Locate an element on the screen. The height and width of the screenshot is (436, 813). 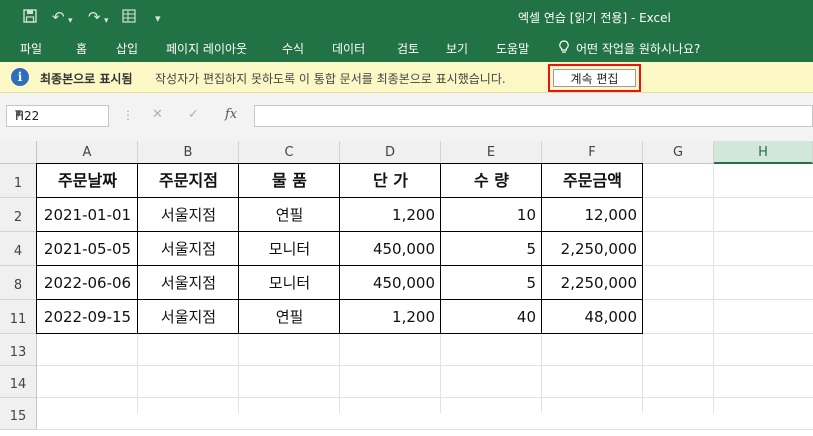
undo-dropdown-icon: ▾ is located at coordinates (70, 21).